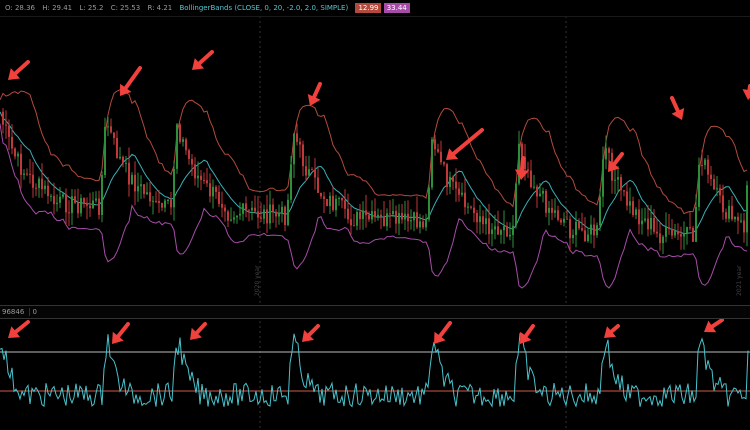  What do you see at coordinates (57, 8) in the screenshot?
I see `high-value: H: 29.41` at bounding box center [57, 8].